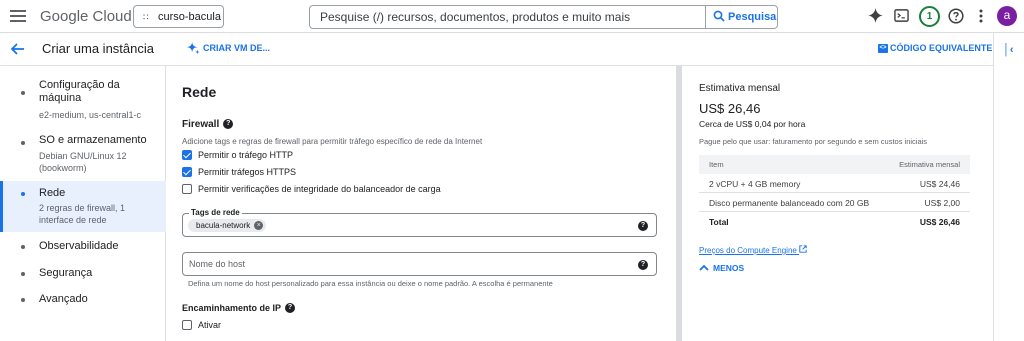  Describe the element at coordinates (52, 193) in the screenshot. I see `sidebar-item-label: Rede` at that location.